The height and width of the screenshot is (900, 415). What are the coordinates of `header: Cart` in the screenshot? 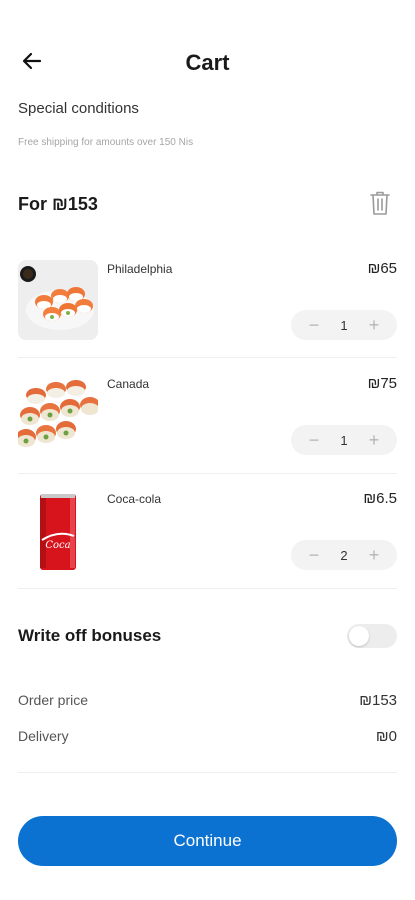 It's located at (207, 63).